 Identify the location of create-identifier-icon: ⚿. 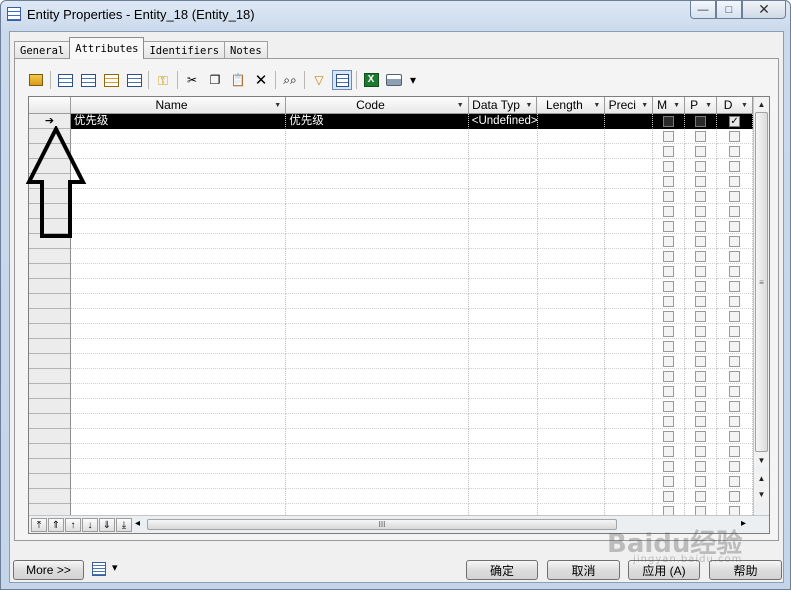
(163, 80).